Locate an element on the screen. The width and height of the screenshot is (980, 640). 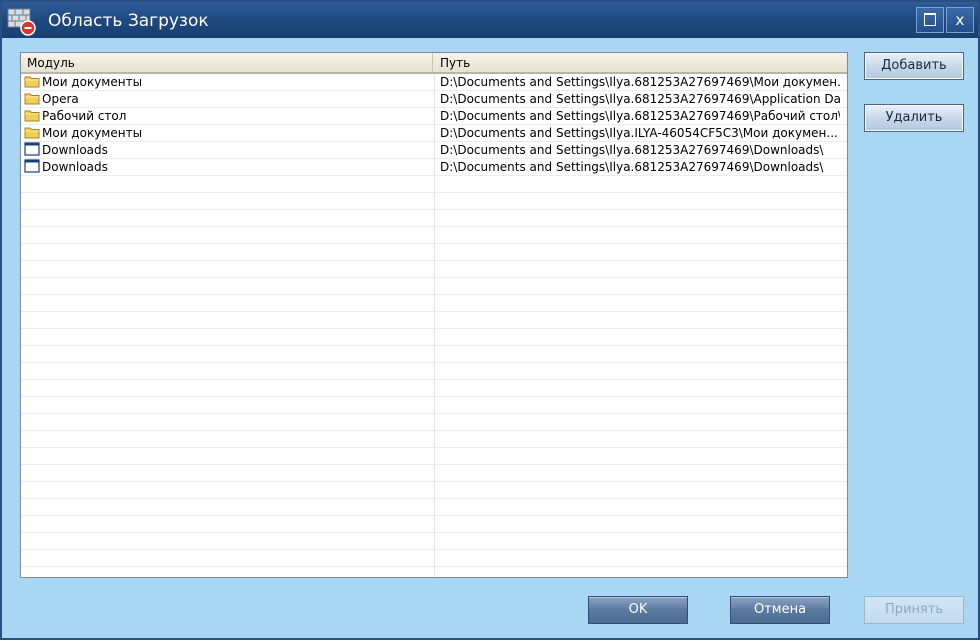
column-header-path: Путь is located at coordinates (640, 62).